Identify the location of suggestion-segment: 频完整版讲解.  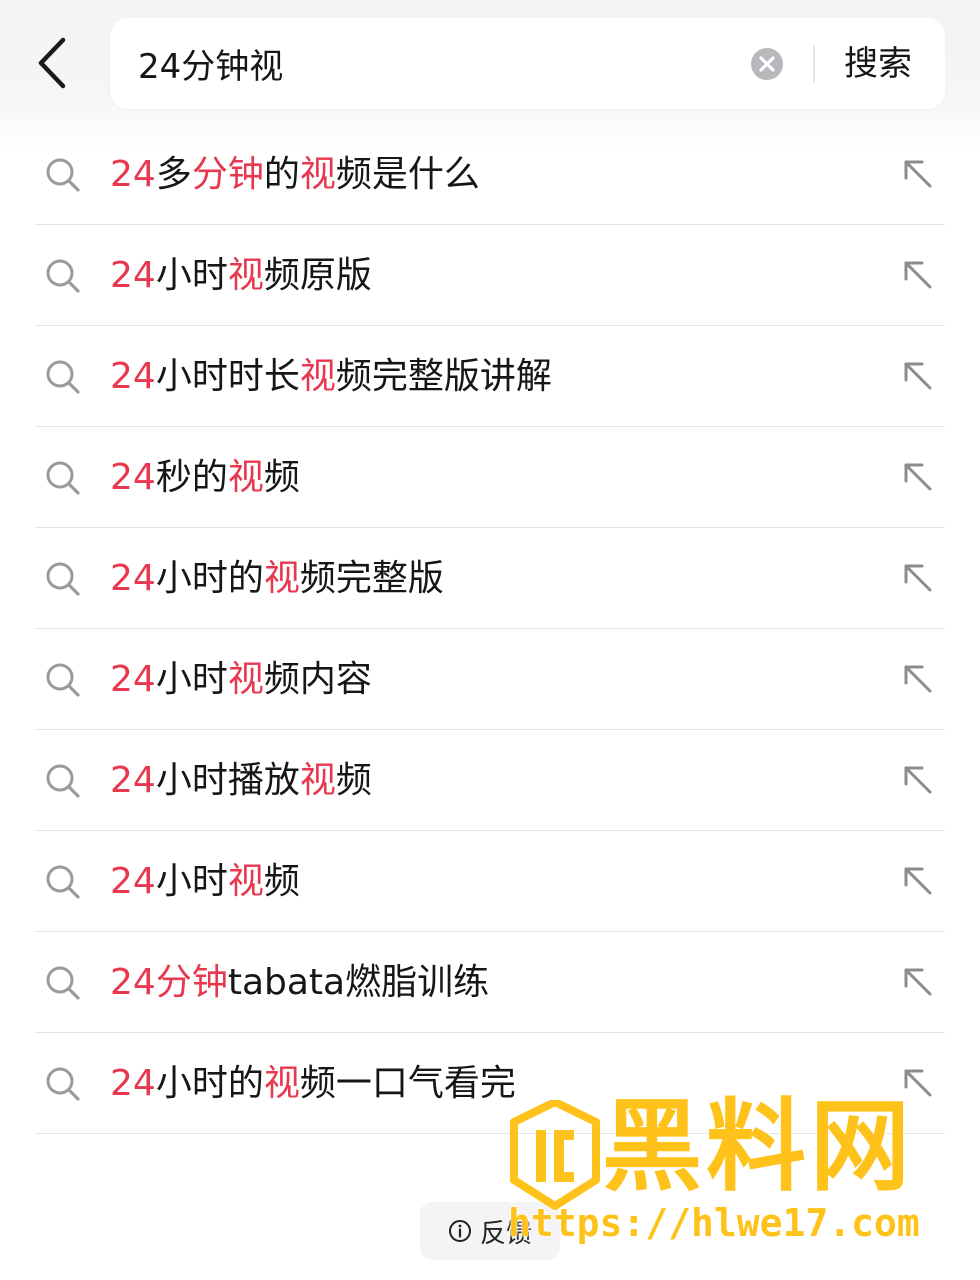
(443, 376).